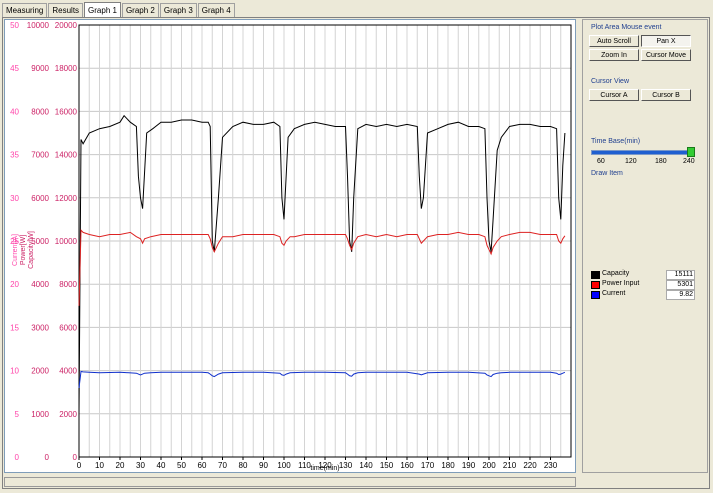 This screenshot has height=493, width=713. Describe the element at coordinates (346, 465) in the screenshot. I see `x-tick-label: 130` at that location.